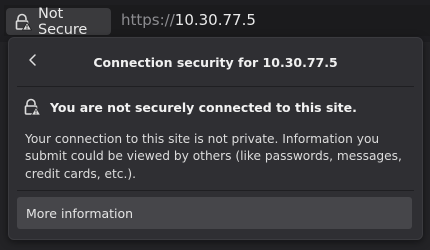 Image resolution: width=430 pixels, height=250 pixels. I want to click on identity-label: Not Secure, so click(63, 21).